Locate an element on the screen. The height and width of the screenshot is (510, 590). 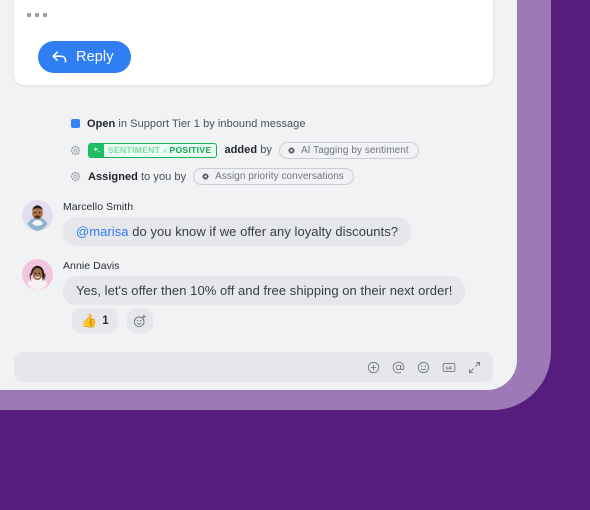
expand-button is located at coordinates (474, 367).